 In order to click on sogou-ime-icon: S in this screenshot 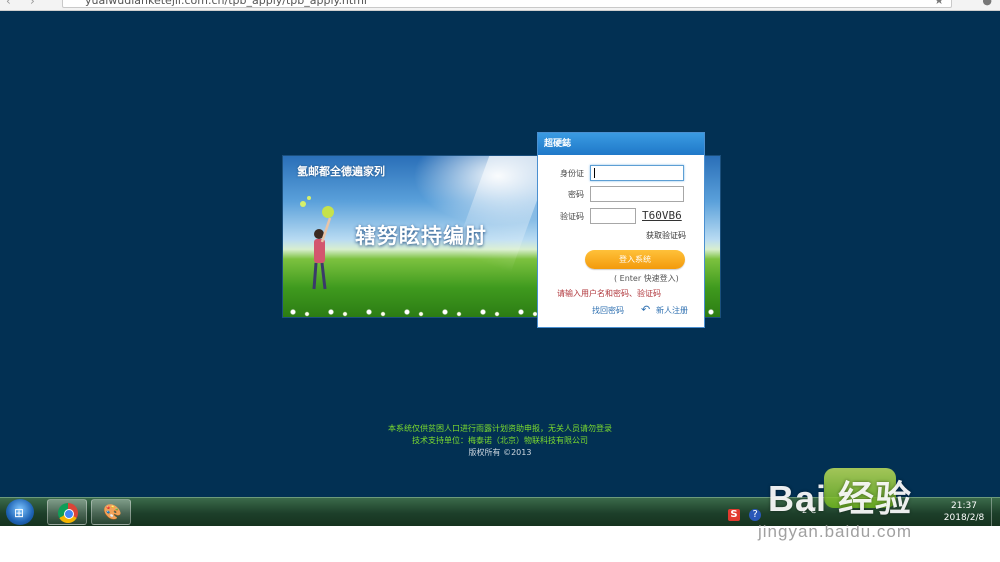, I will do `click(734, 515)`.